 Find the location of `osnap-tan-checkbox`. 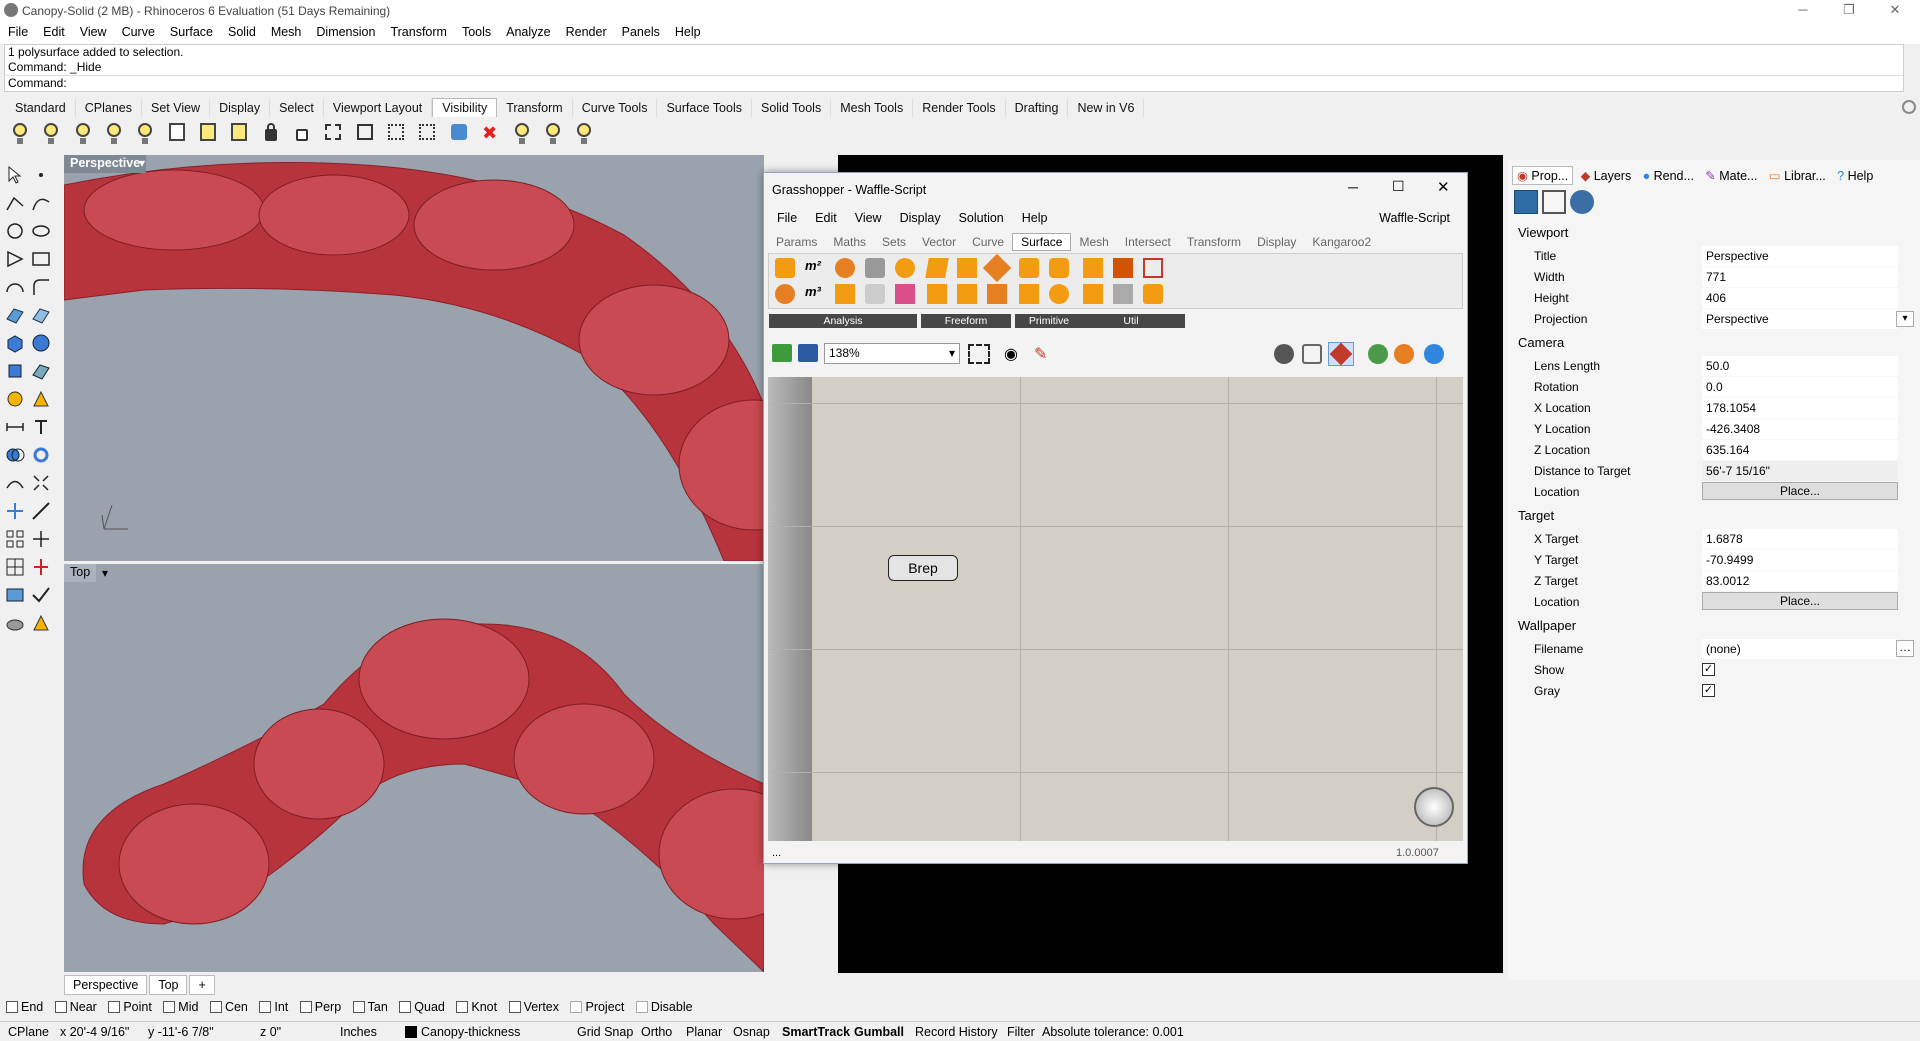

osnap-tan-checkbox is located at coordinates (358, 1007).